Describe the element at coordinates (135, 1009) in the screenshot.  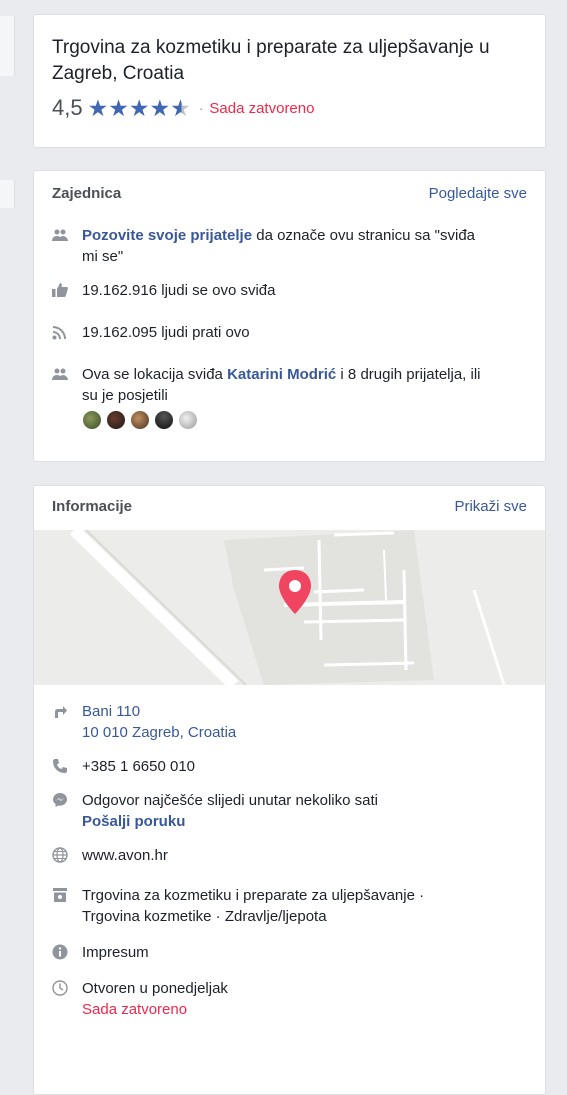
I see `hours-status: Sada zatvoreno` at that location.